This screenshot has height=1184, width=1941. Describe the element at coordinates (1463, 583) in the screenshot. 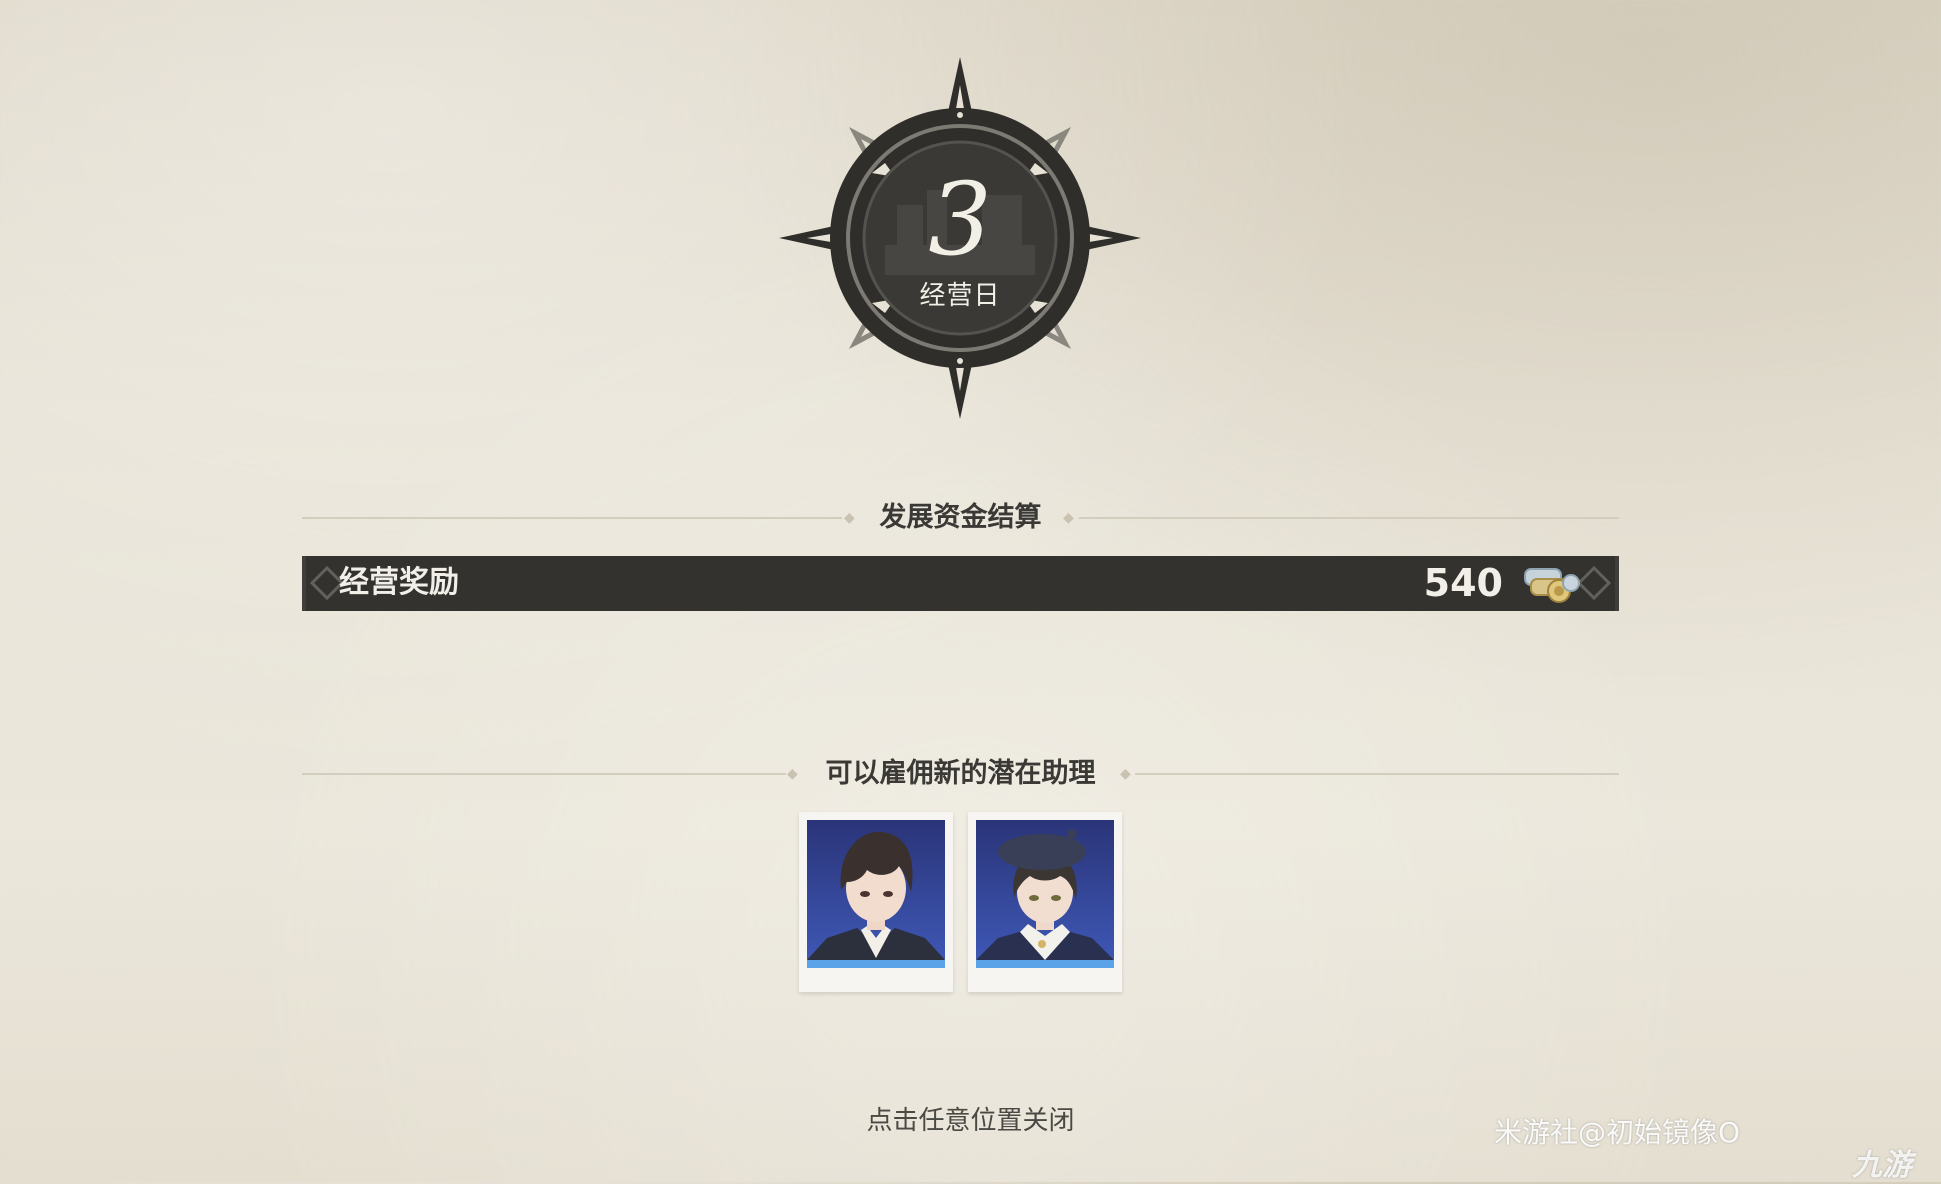

I see `reward-value: 540` at that location.